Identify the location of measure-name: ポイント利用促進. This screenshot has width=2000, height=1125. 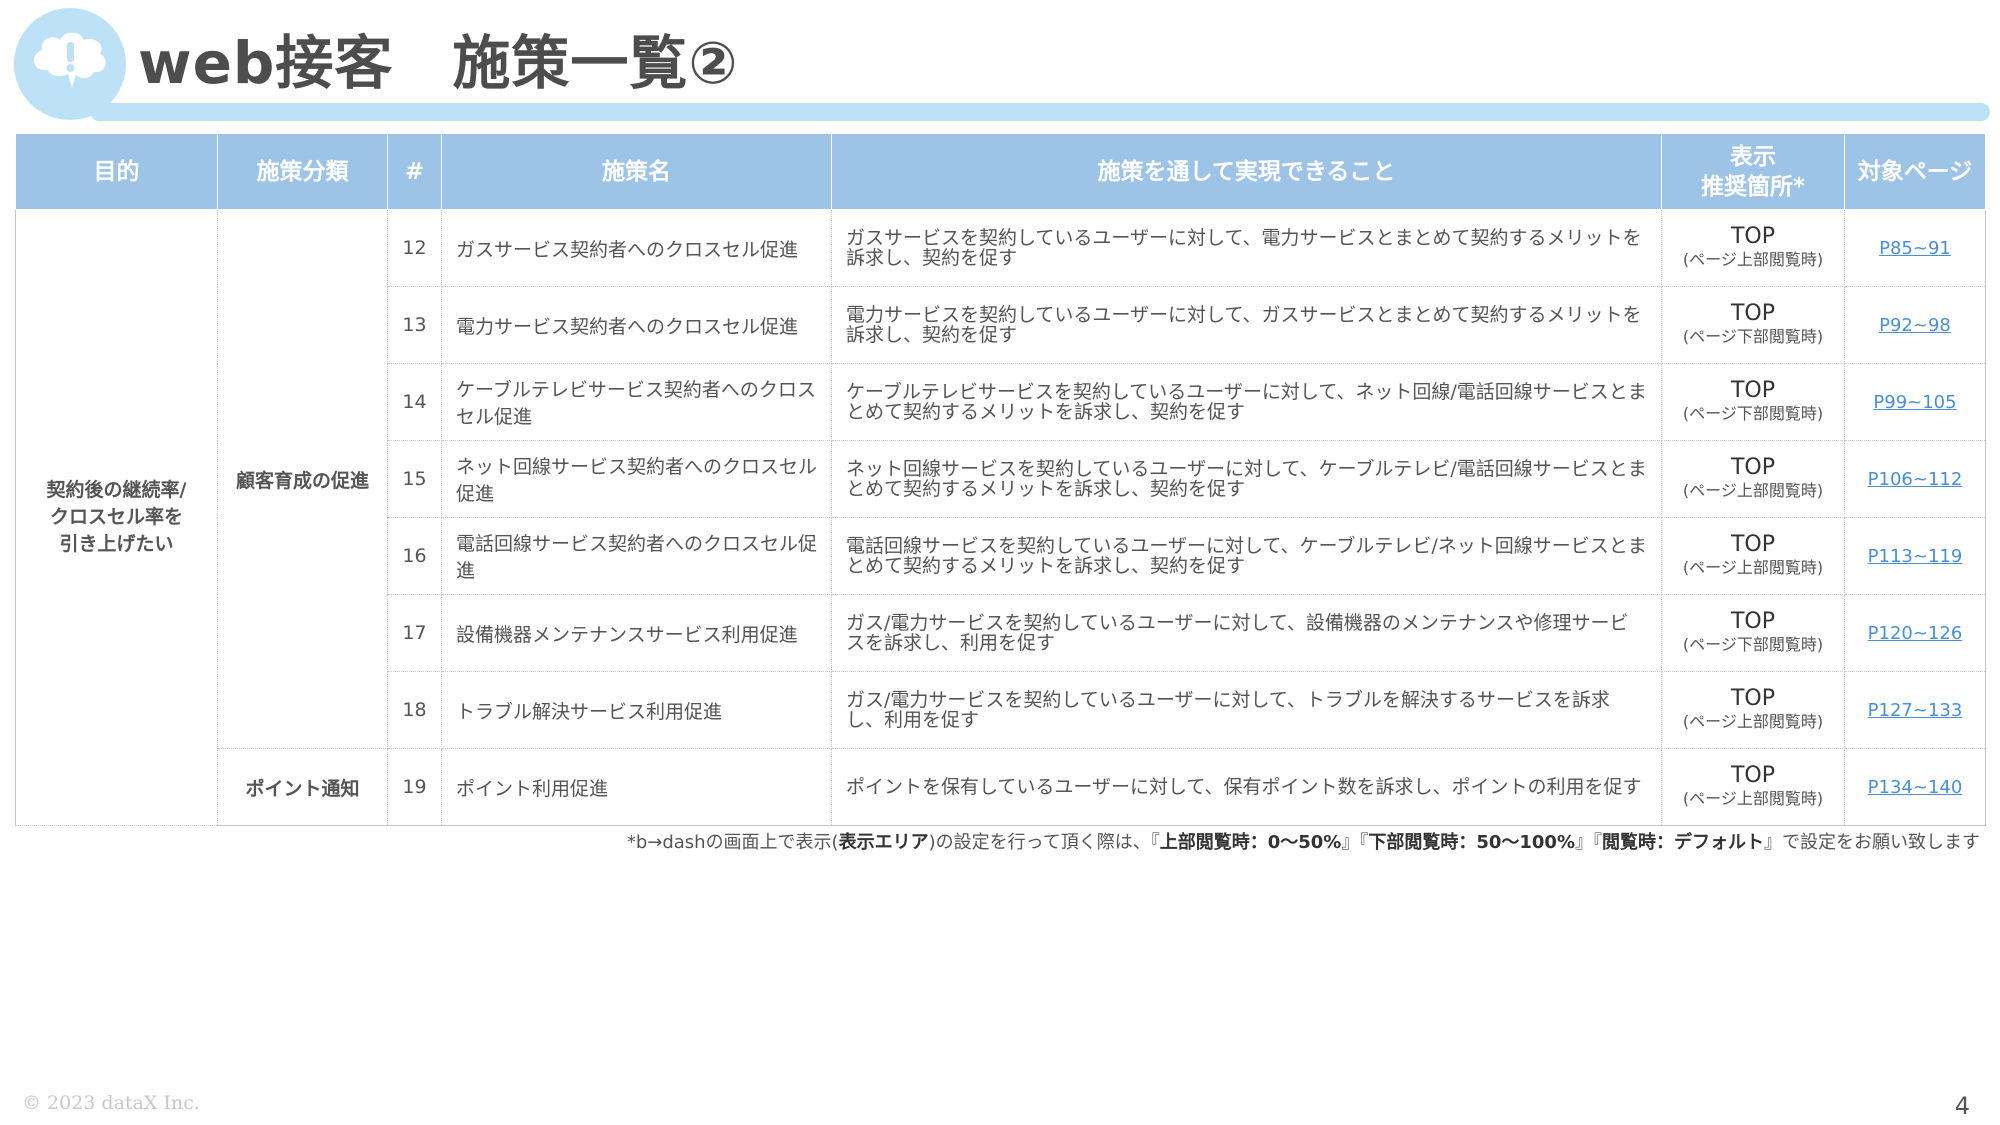
(636, 787).